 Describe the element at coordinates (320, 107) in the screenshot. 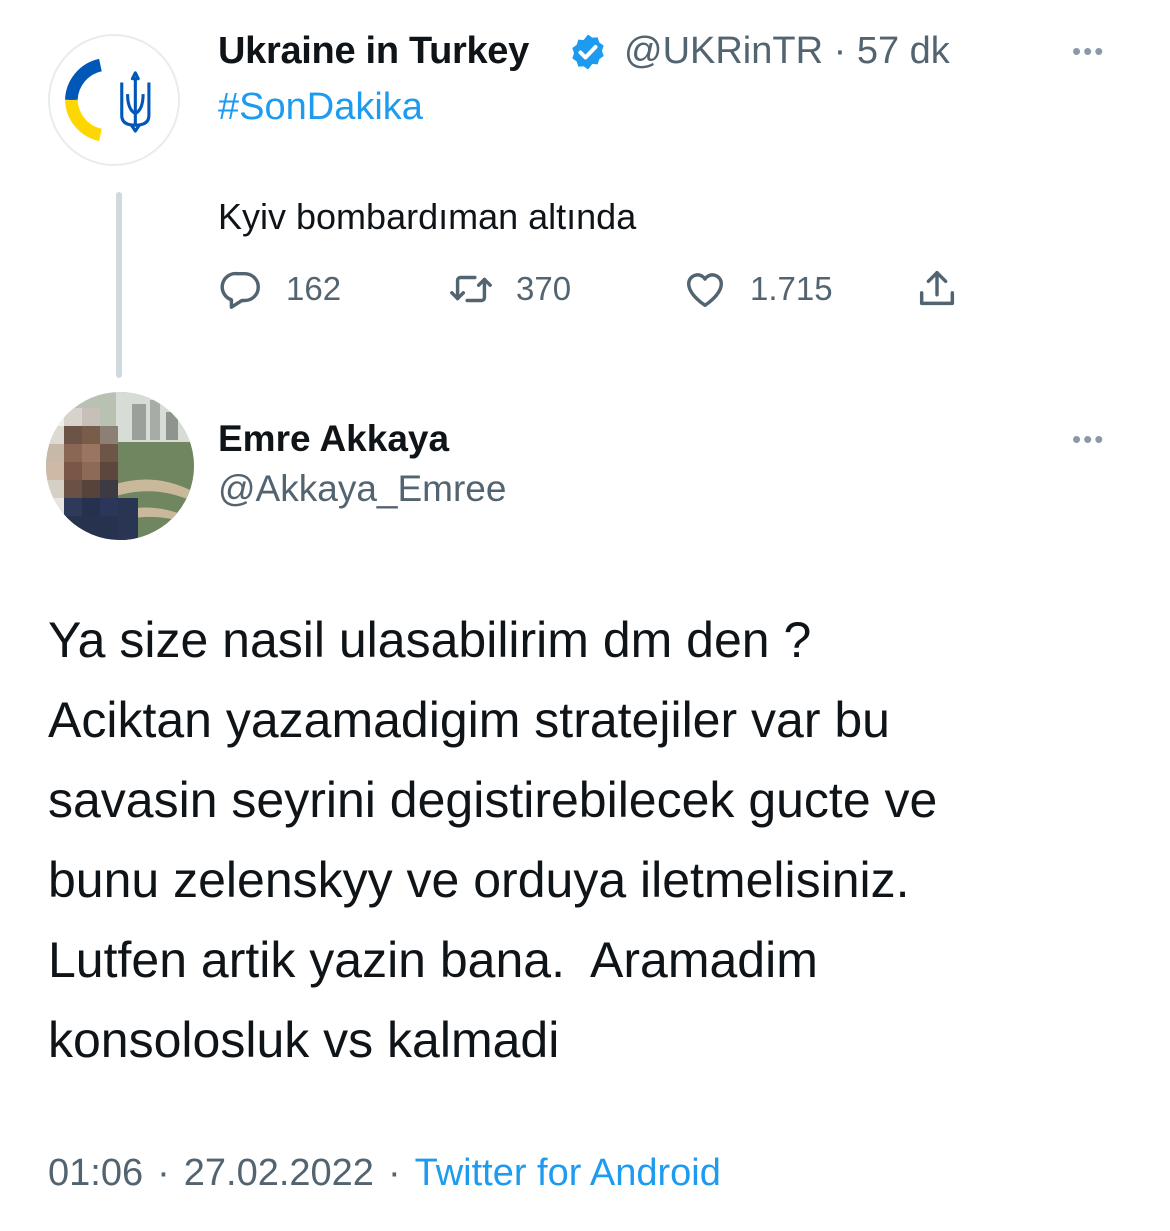

I see `hashtag-link: #SonDakika` at that location.